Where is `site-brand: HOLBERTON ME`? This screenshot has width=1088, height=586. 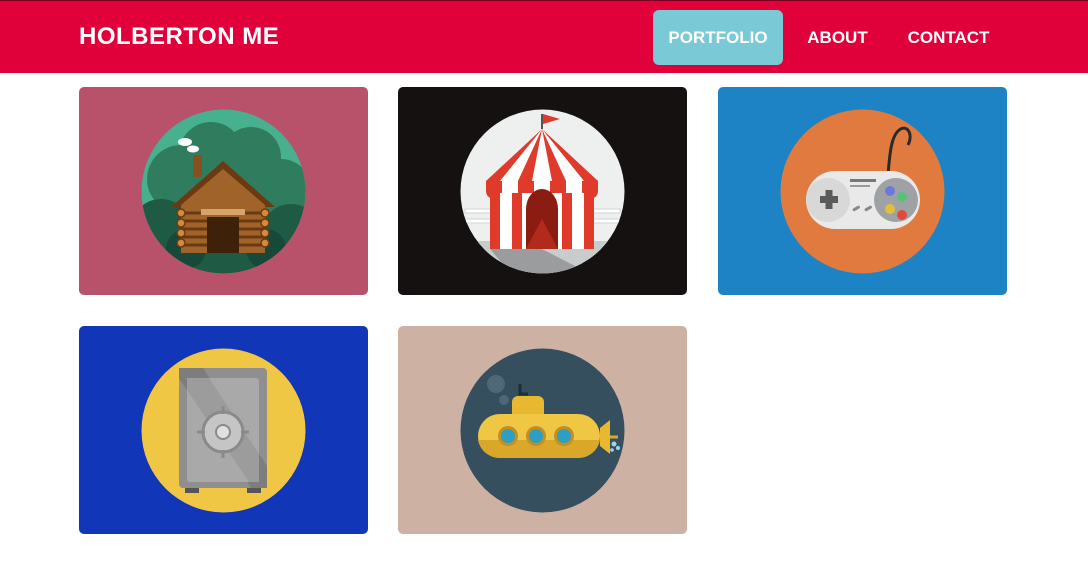 site-brand: HOLBERTON ME is located at coordinates (179, 37).